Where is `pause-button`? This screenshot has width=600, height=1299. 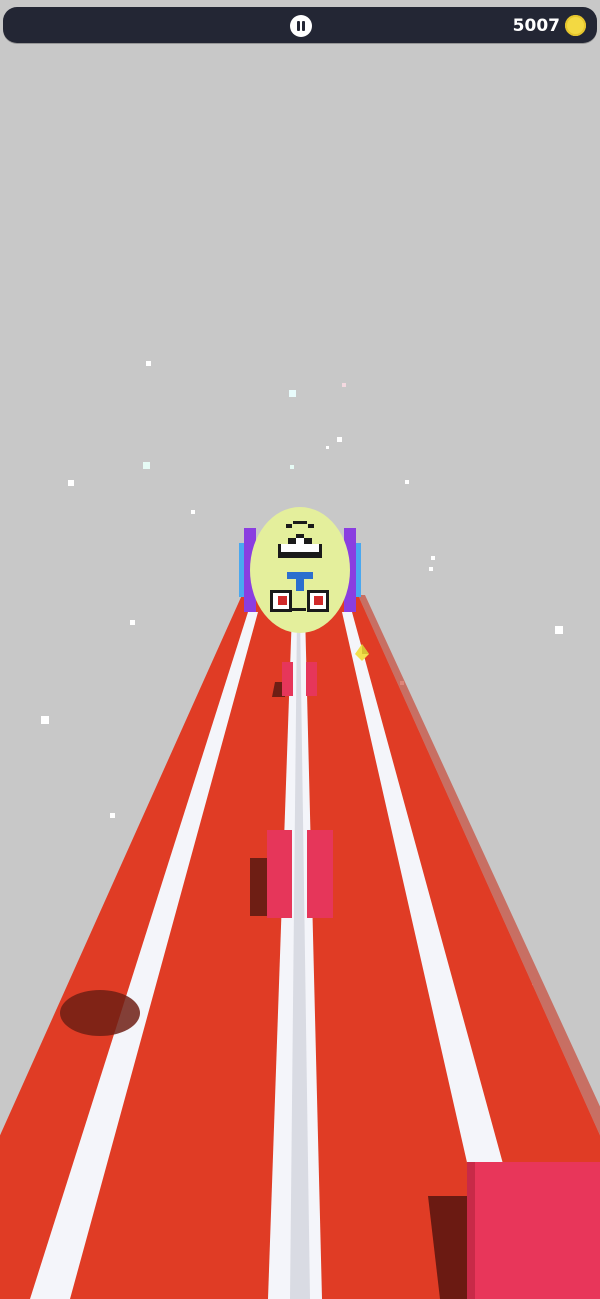
pause-button is located at coordinates (301, 26).